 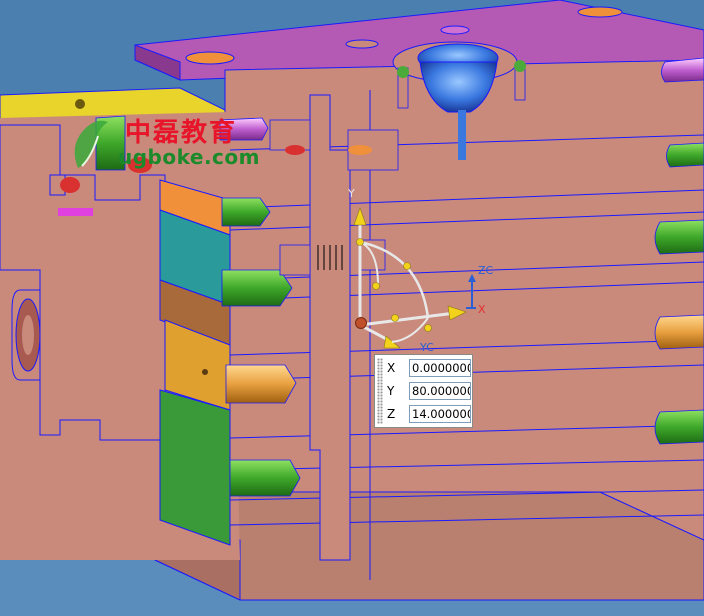 What do you see at coordinates (380, 391) in the screenshot?
I see `panel-drag-grip` at bounding box center [380, 391].